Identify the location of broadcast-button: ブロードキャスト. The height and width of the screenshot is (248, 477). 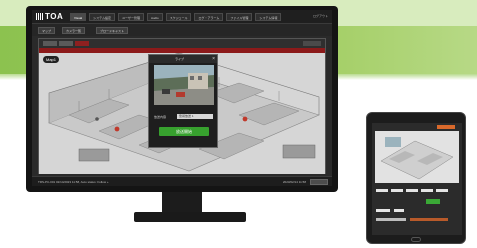
(112, 30).